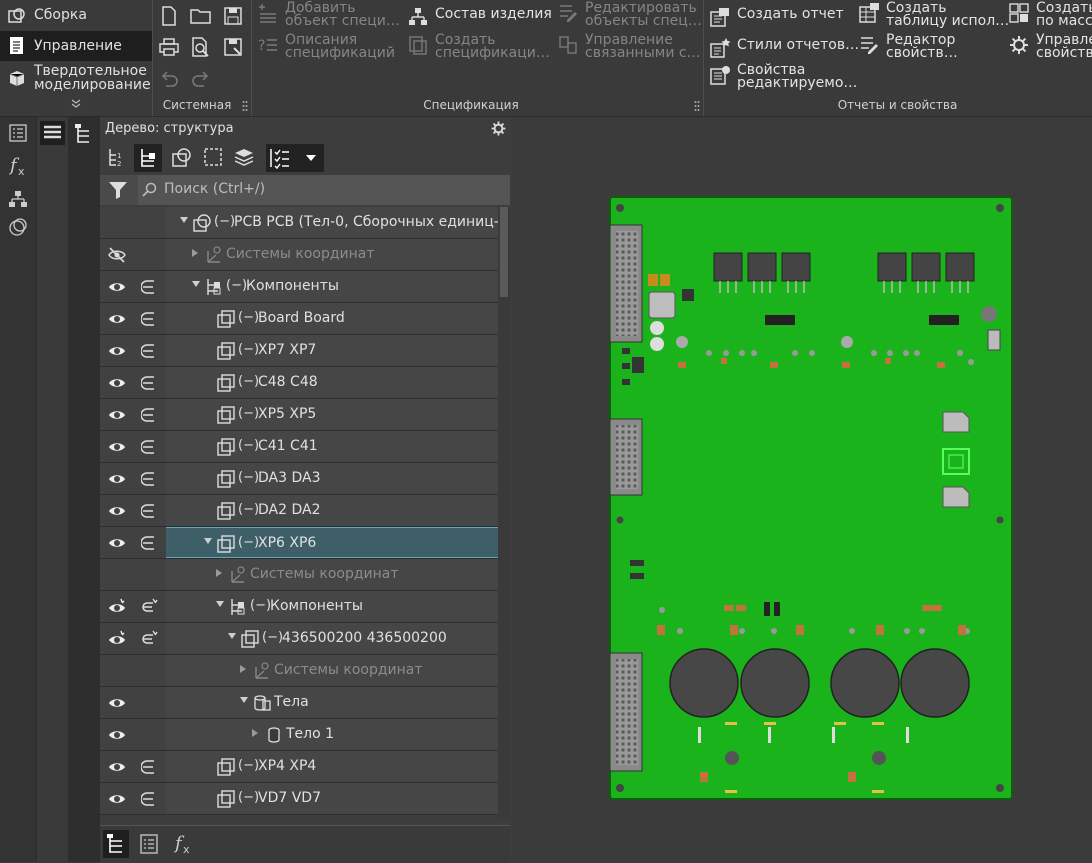 The height and width of the screenshot is (863, 1092). What do you see at coordinates (504, 513) in the screenshot?
I see `tree-scrollbar` at bounding box center [504, 513].